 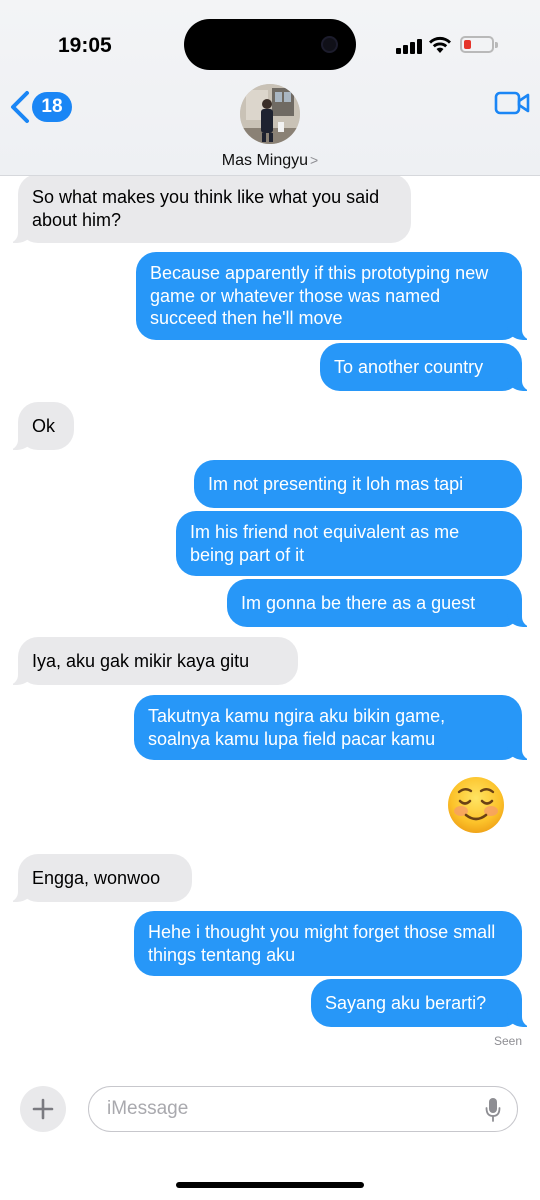 I want to click on smiling-face-emoji, so click(x=476, y=805).